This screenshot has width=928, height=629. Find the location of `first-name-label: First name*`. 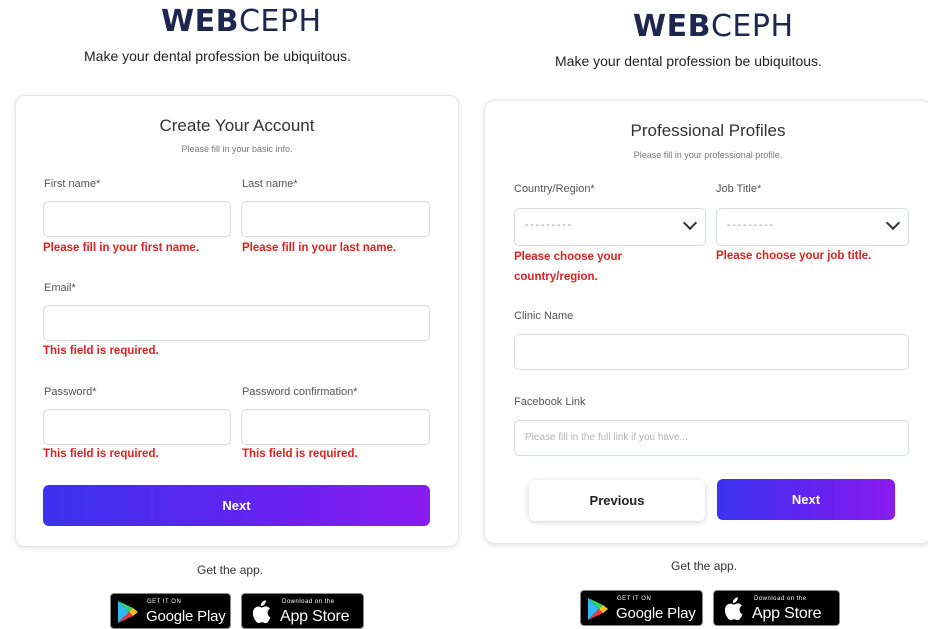

first-name-label: First name* is located at coordinates (72, 184).